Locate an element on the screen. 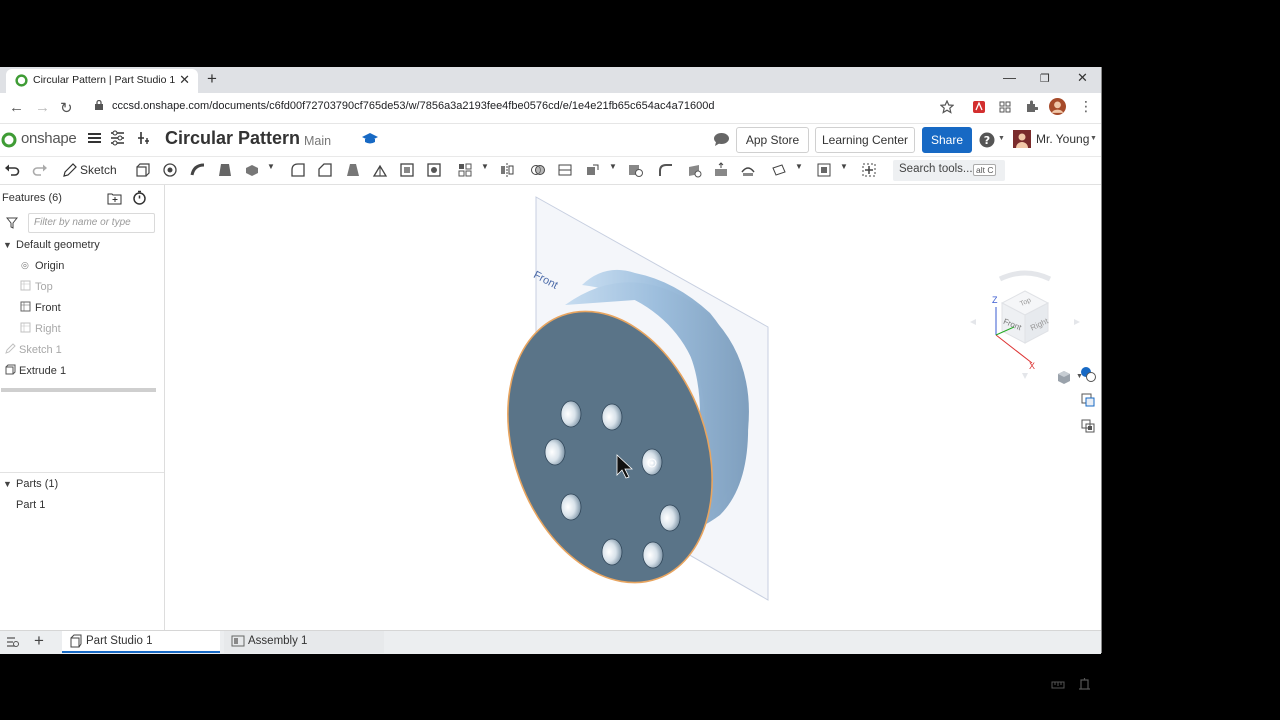  fillet-icon is located at coordinates (298, 170).